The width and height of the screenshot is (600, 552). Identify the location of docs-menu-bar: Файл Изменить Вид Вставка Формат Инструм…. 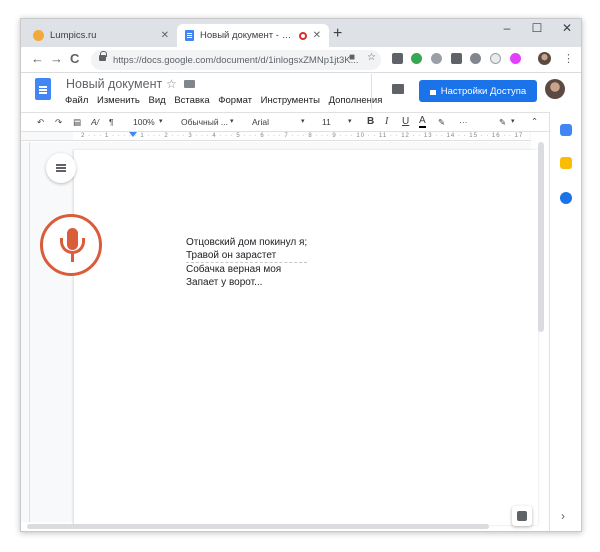
(226, 100).